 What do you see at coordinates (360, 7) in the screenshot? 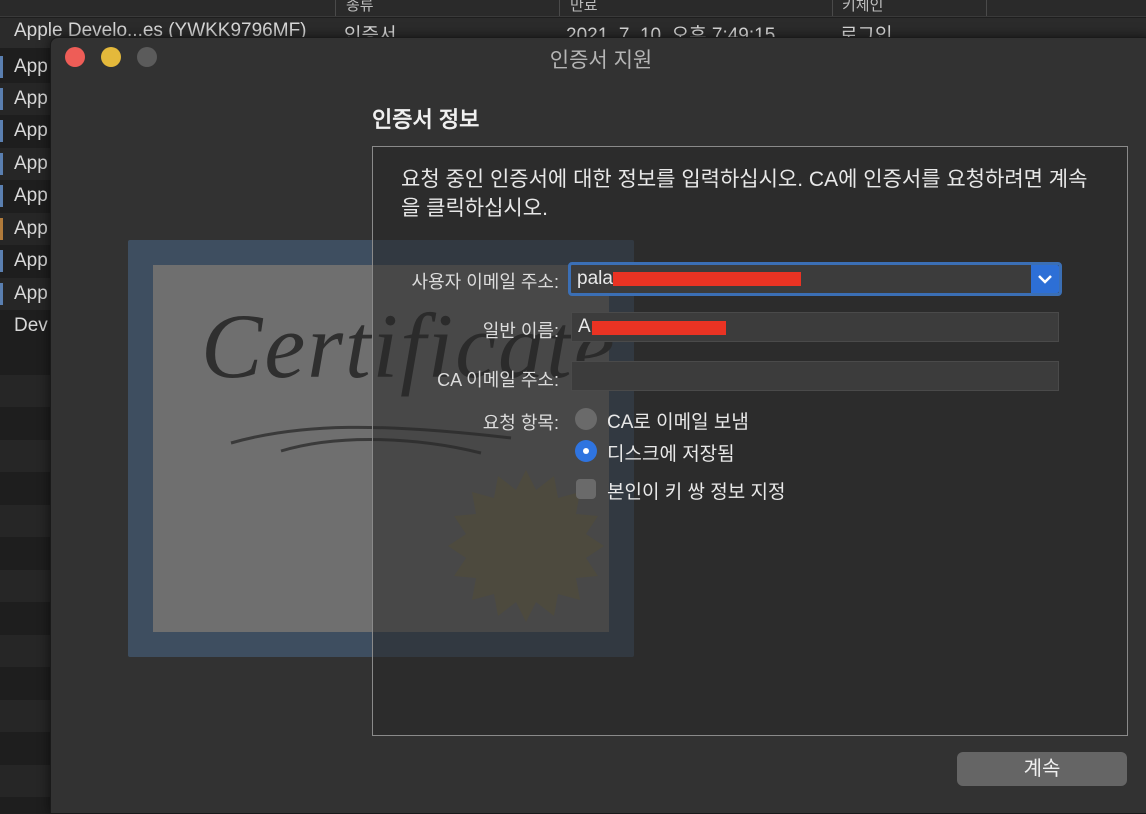
I see `column-kind: 종류` at bounding box center [360, 7].